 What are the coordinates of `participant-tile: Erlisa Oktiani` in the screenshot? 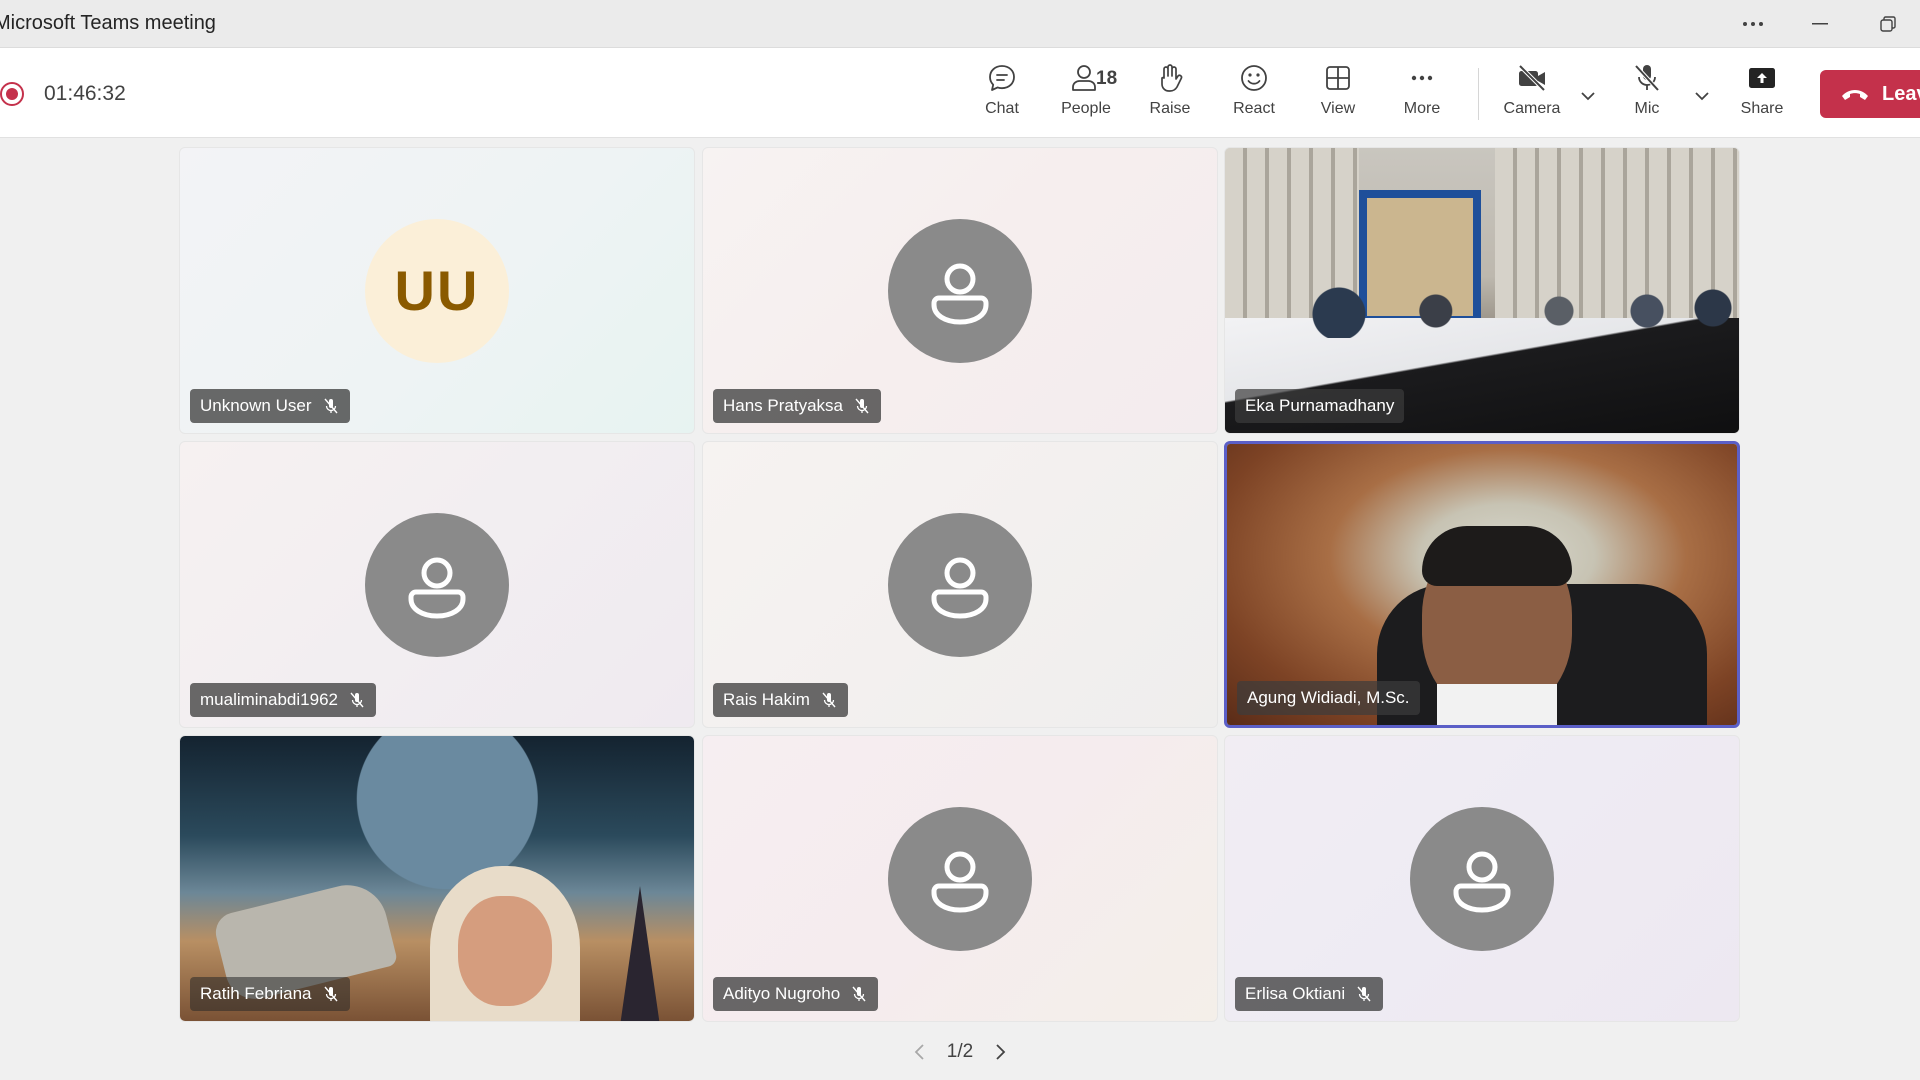 It's located at (1482, 878).